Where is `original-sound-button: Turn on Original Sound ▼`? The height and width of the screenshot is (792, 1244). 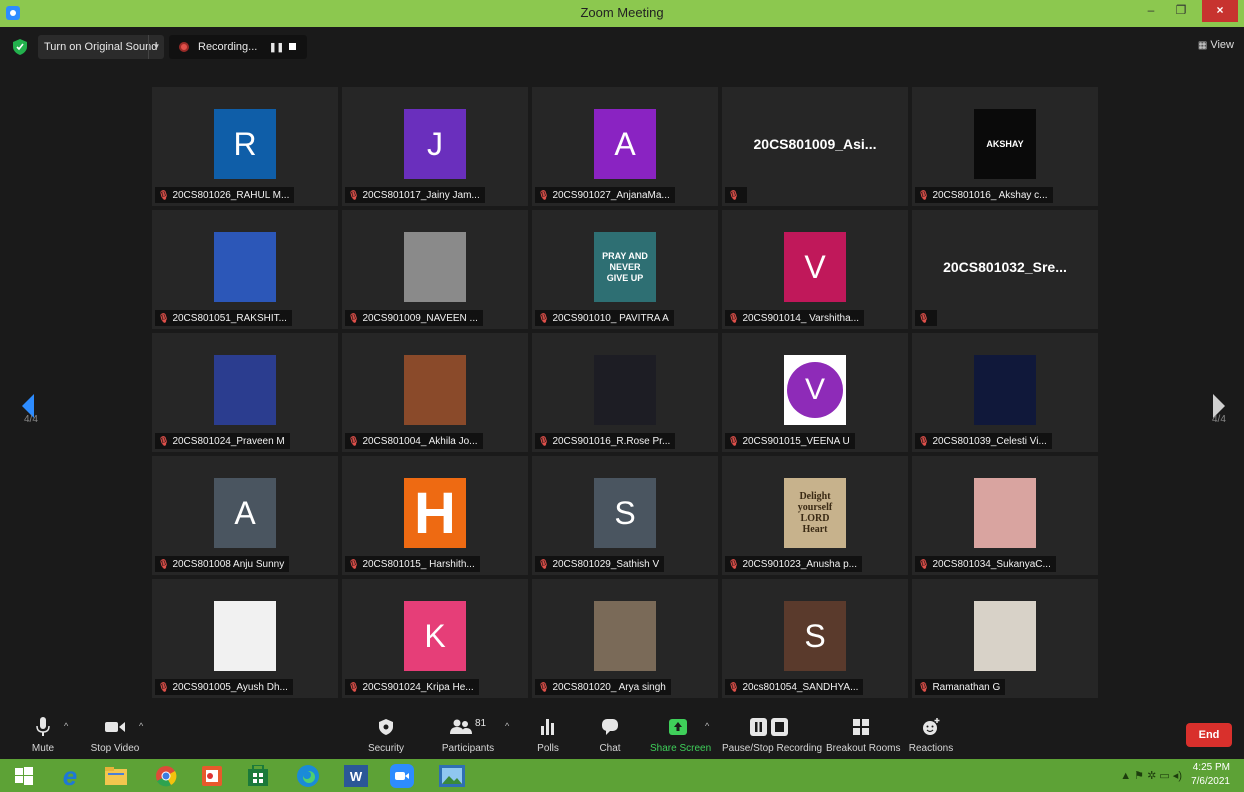 original-sound-button: Turn on Original Sound ▼ is located at coordinates (101, 47).